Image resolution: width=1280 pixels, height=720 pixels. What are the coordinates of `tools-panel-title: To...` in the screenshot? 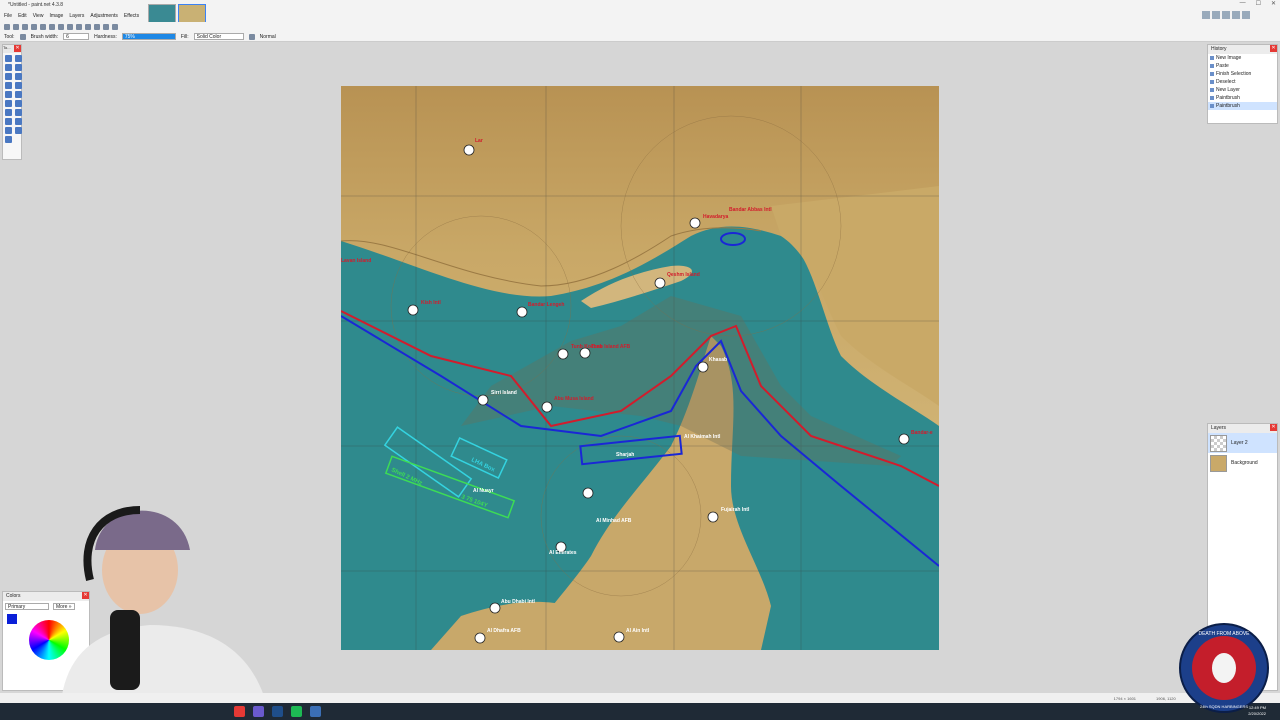 It's located at (7, 47).